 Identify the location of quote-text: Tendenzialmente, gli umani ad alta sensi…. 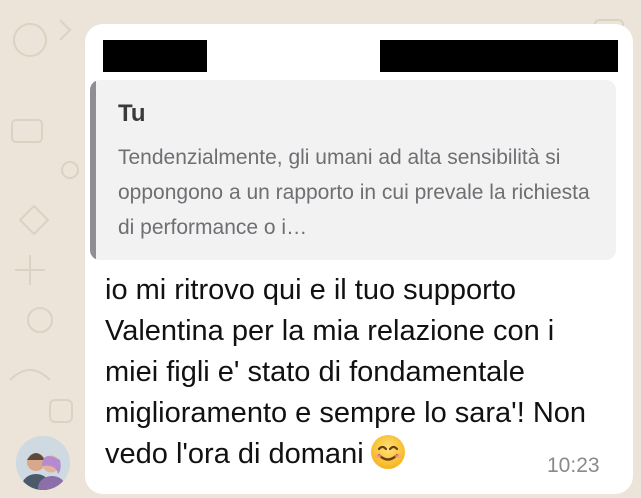
(354, 192).